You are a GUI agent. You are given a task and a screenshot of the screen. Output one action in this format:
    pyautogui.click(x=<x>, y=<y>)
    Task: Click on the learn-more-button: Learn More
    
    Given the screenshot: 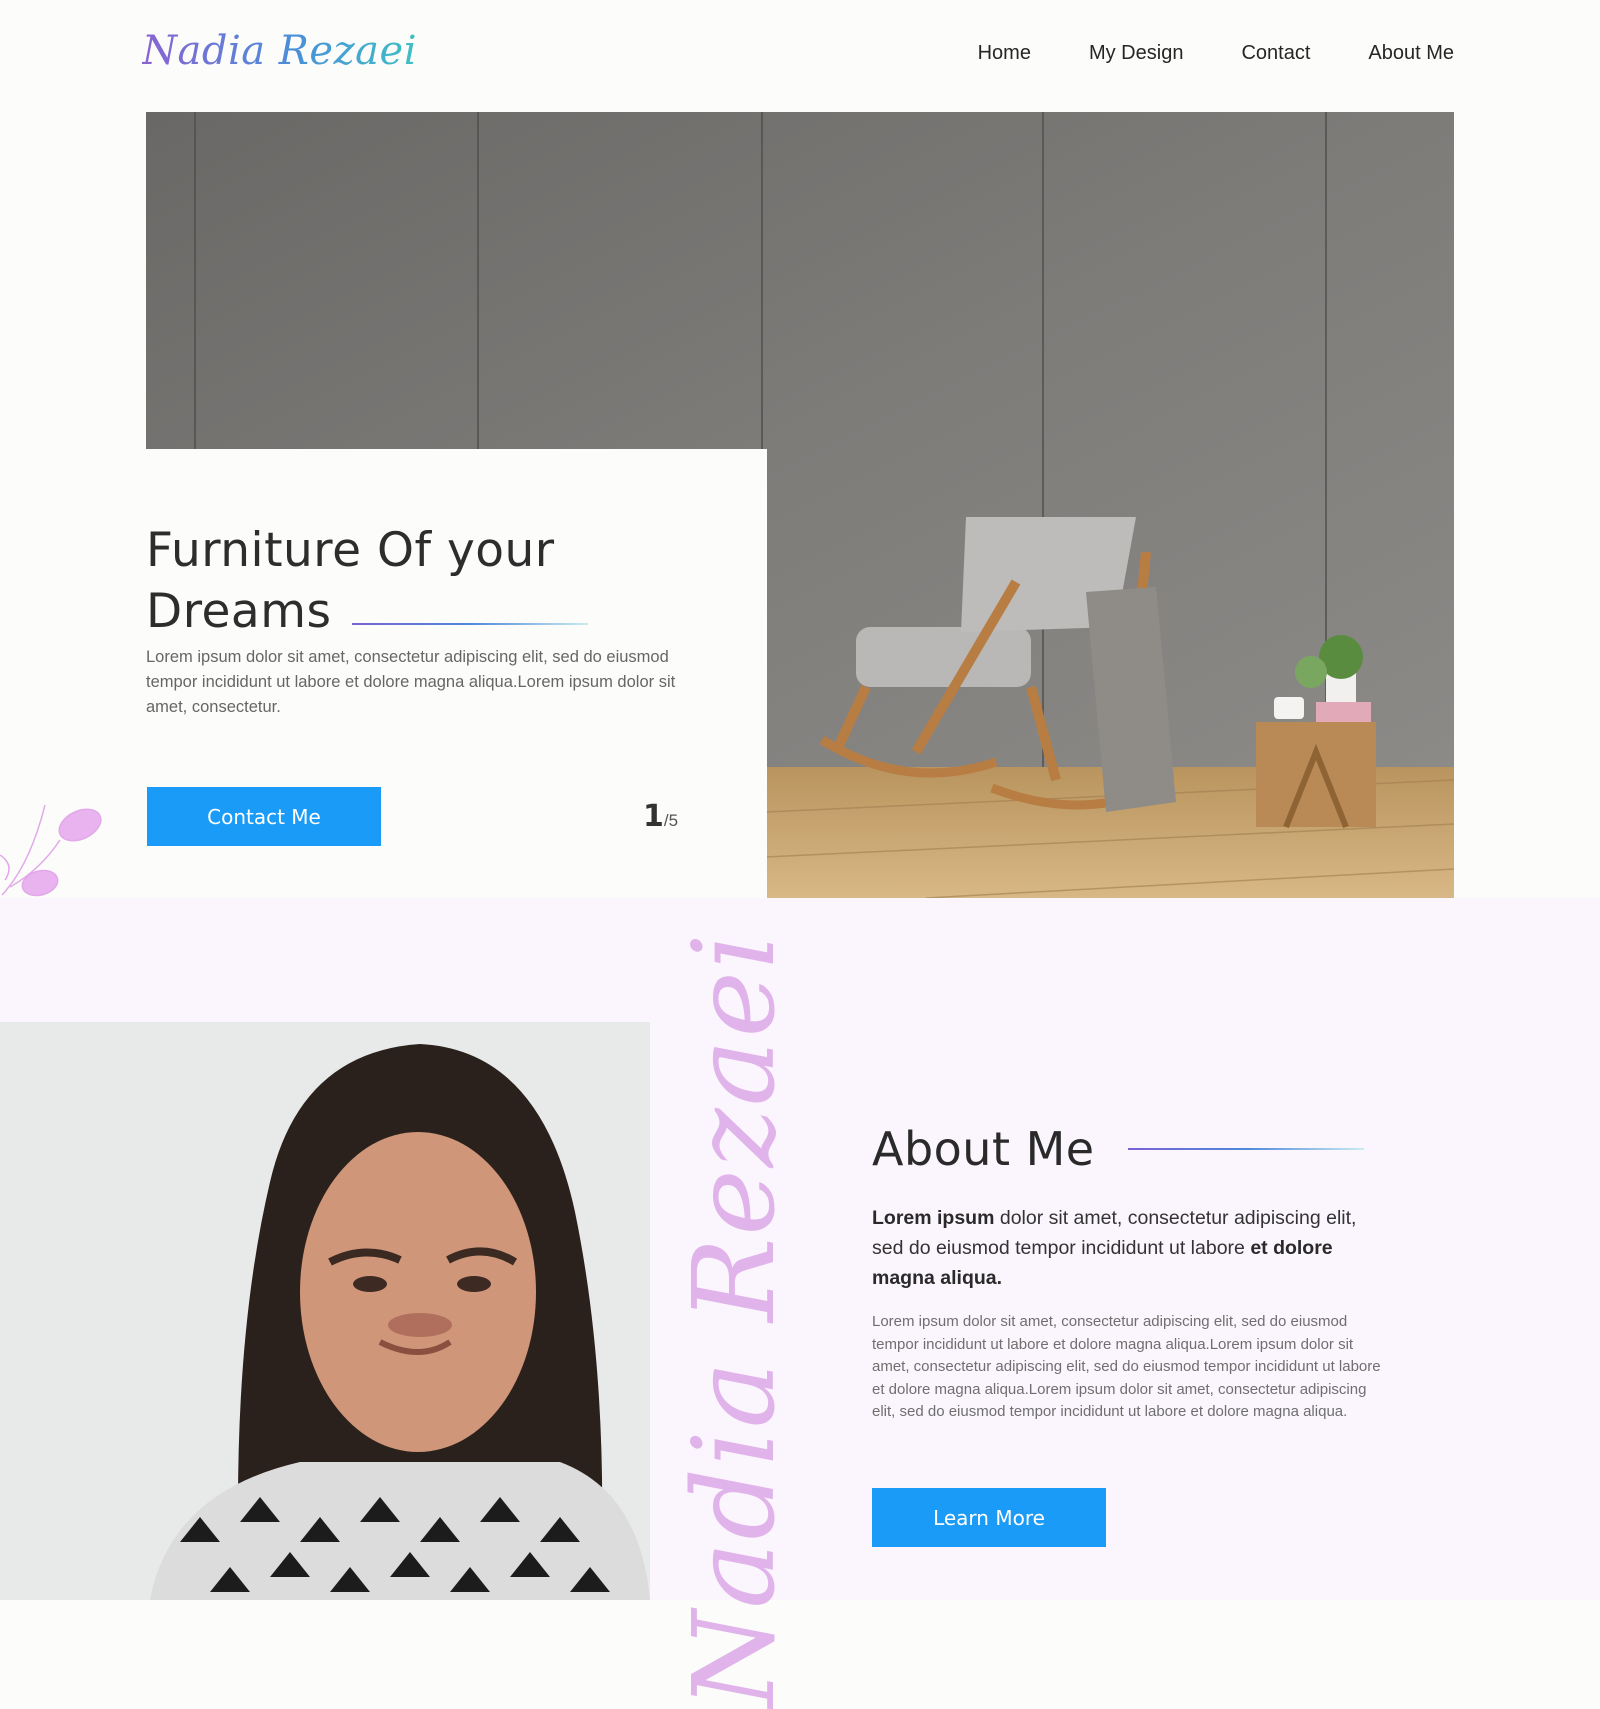 What is the action you would take?
    pyautogui.click(x=989, y=1517)
    